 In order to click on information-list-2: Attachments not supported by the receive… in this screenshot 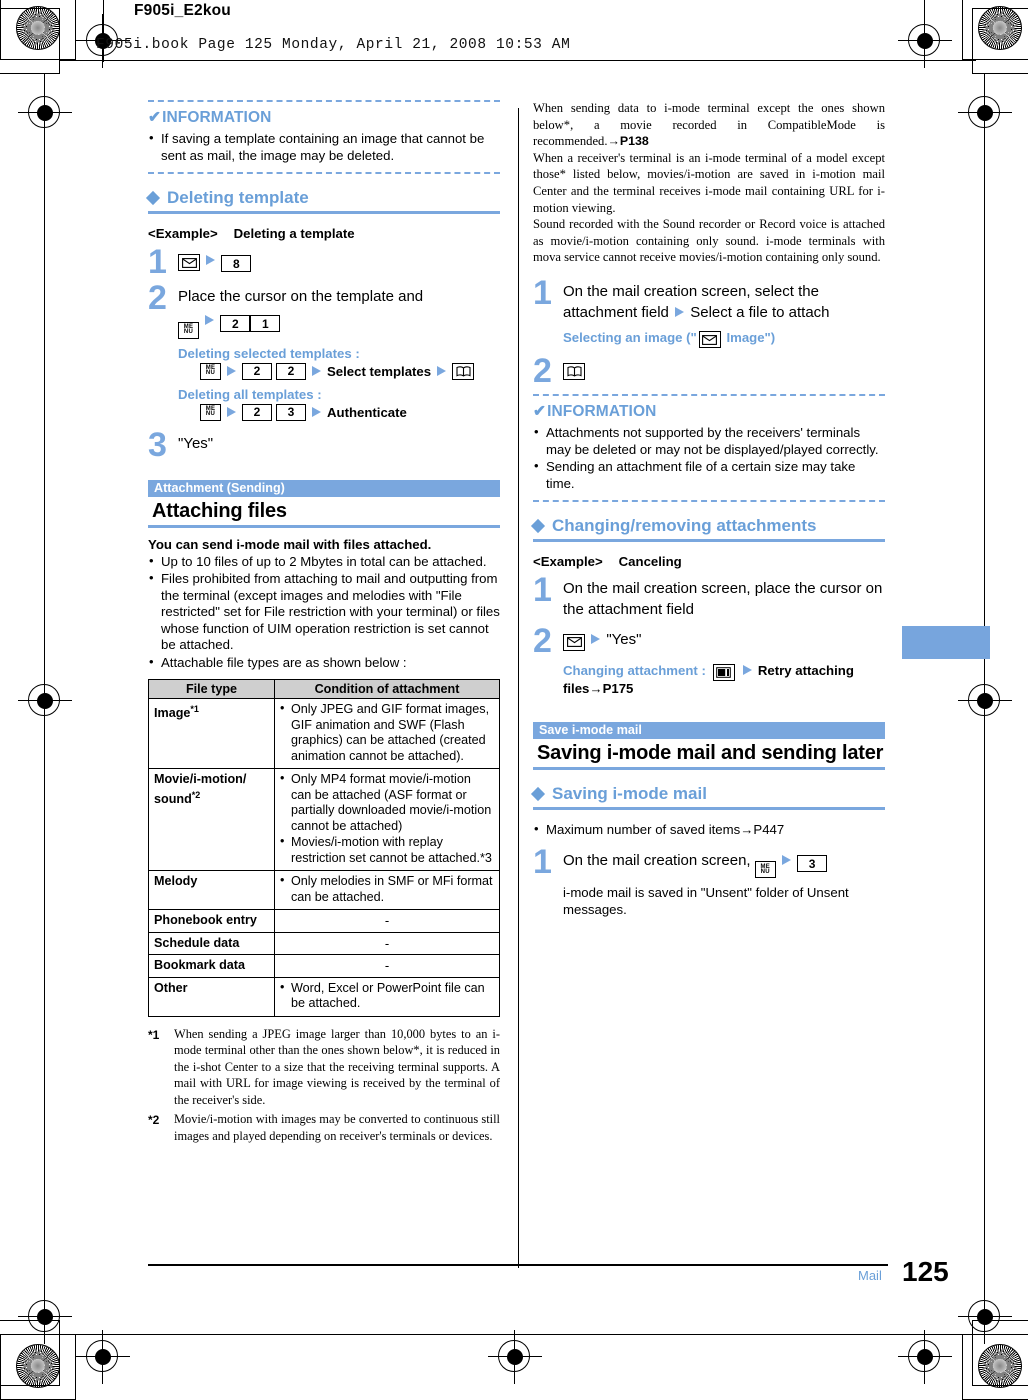, I will do `click(709, 458)`.